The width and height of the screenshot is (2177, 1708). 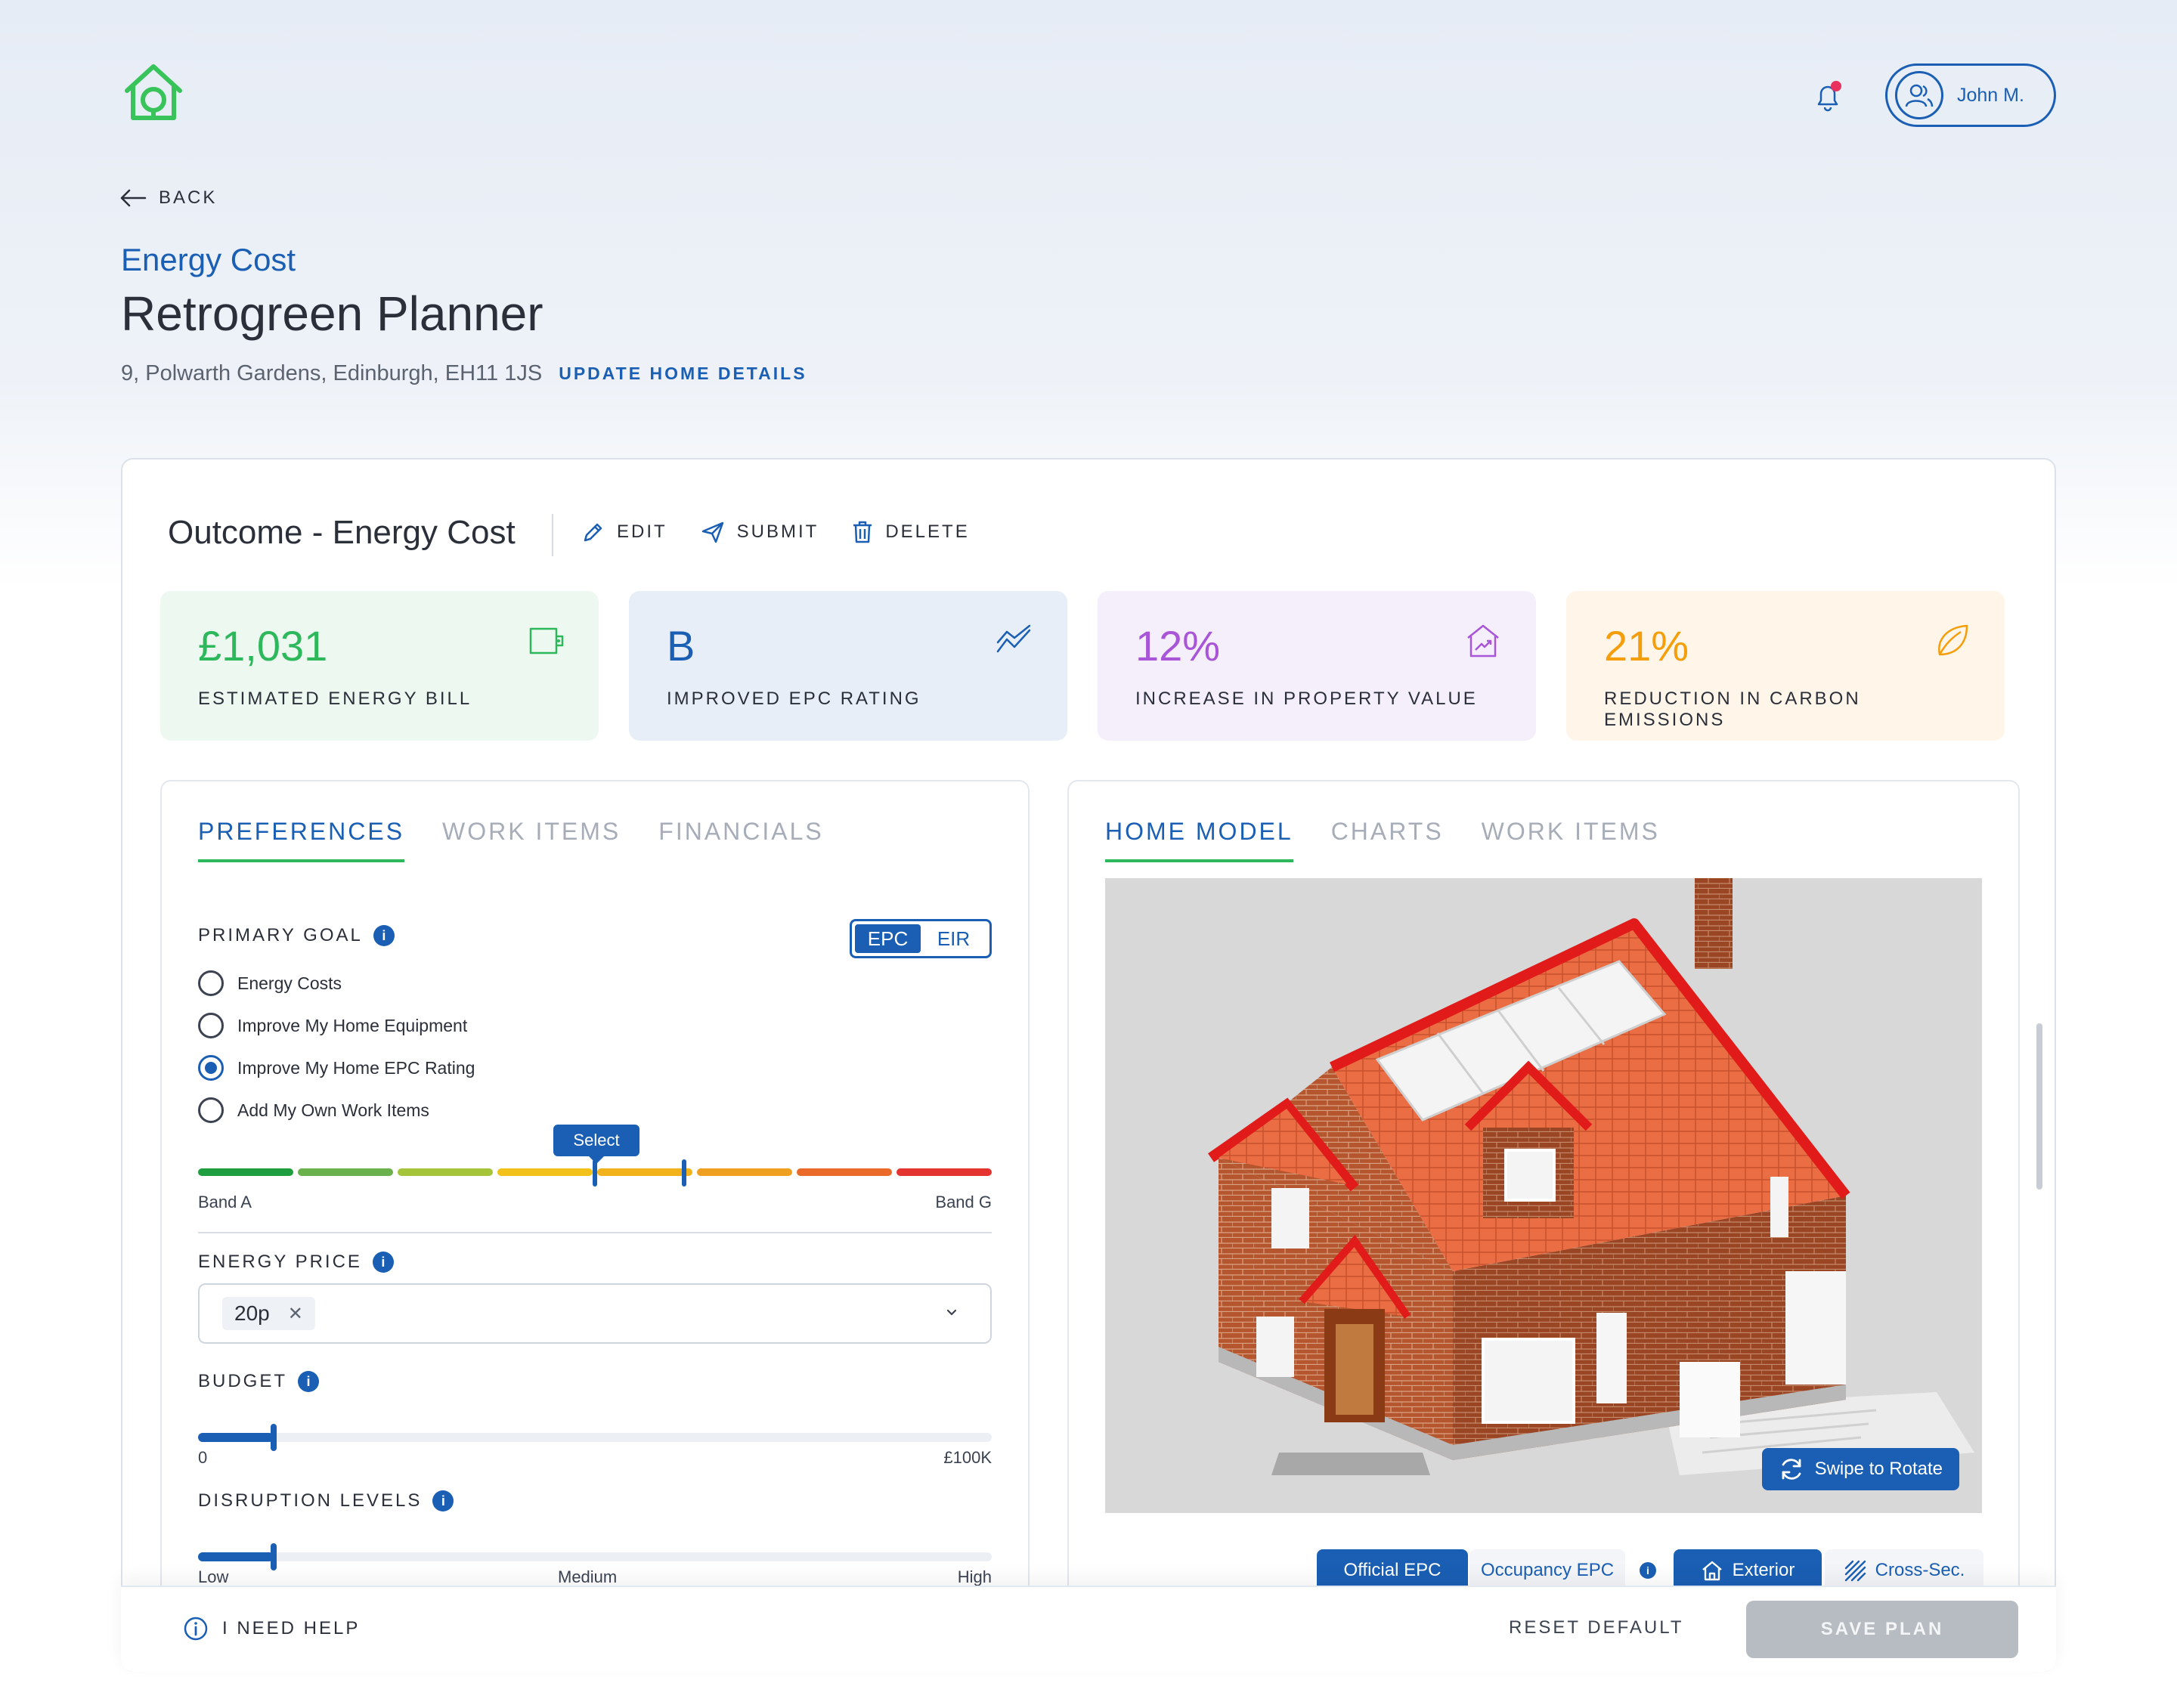 I want to click on epc-eir-toggle: EPC EIR, so click(x=921, y=938).